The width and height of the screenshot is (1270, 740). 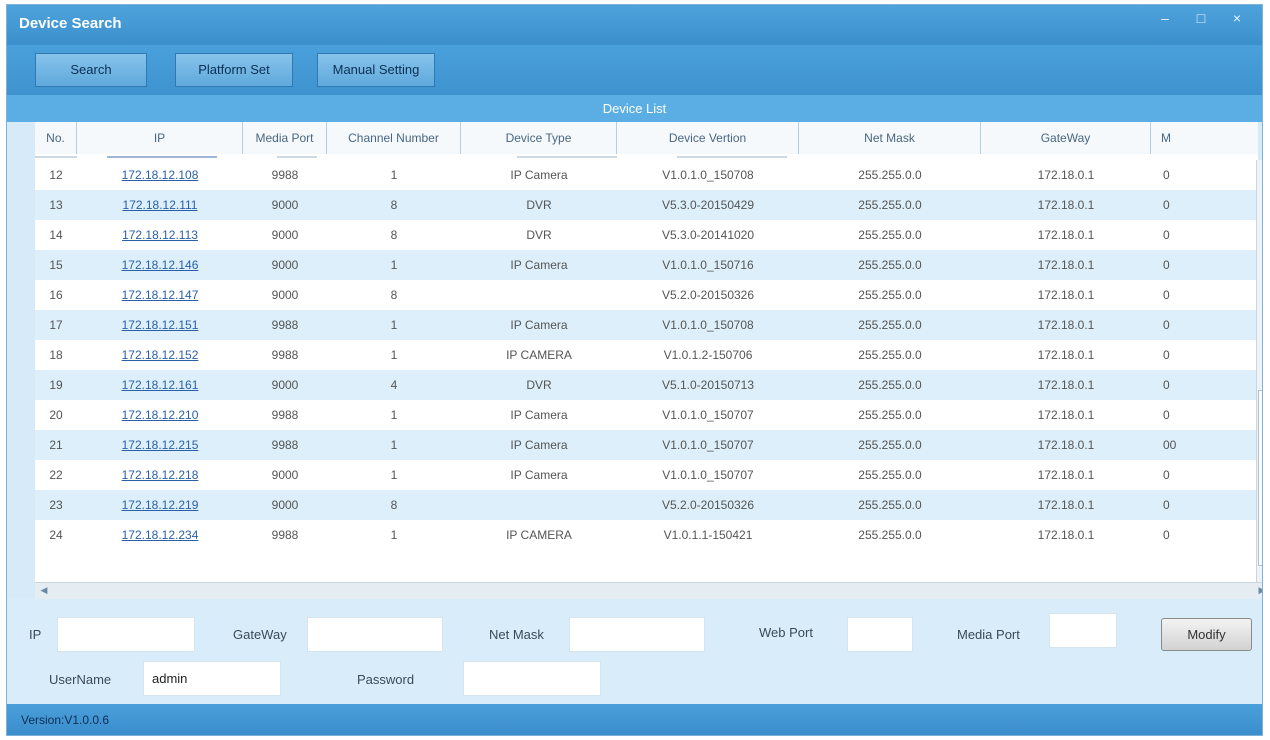 What do you see at coordinates (708, 138) in the screenshot?
I see `col-device-version: Device Vertion` at bounding box center [708, 138].